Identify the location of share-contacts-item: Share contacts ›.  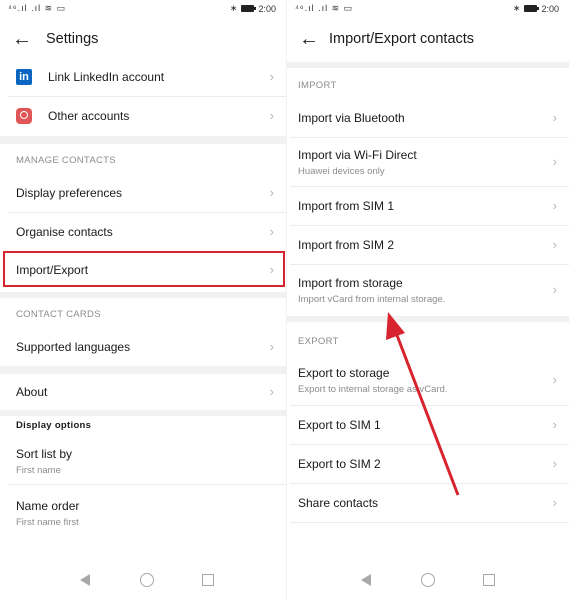
(429, 503).